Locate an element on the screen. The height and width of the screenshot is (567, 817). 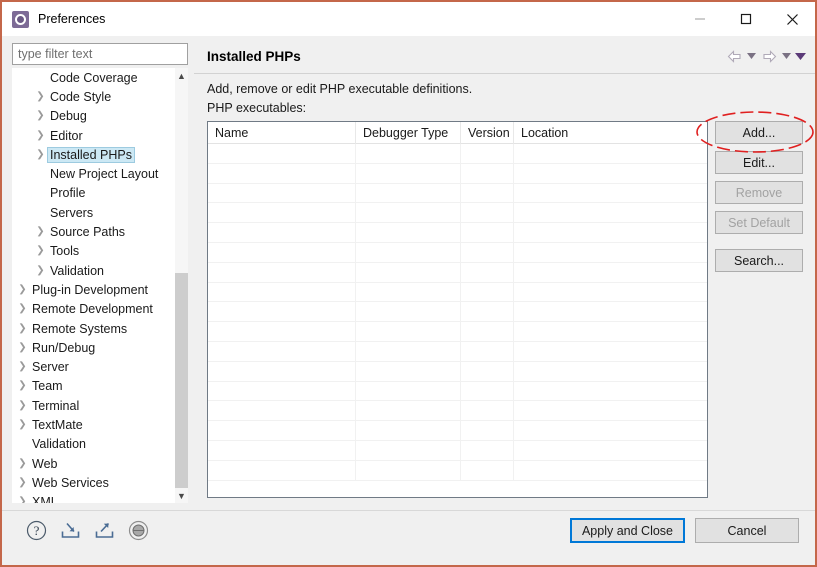
sidebar-item-new-project-layout: New Project Layout is located at coordinates (93, 173).